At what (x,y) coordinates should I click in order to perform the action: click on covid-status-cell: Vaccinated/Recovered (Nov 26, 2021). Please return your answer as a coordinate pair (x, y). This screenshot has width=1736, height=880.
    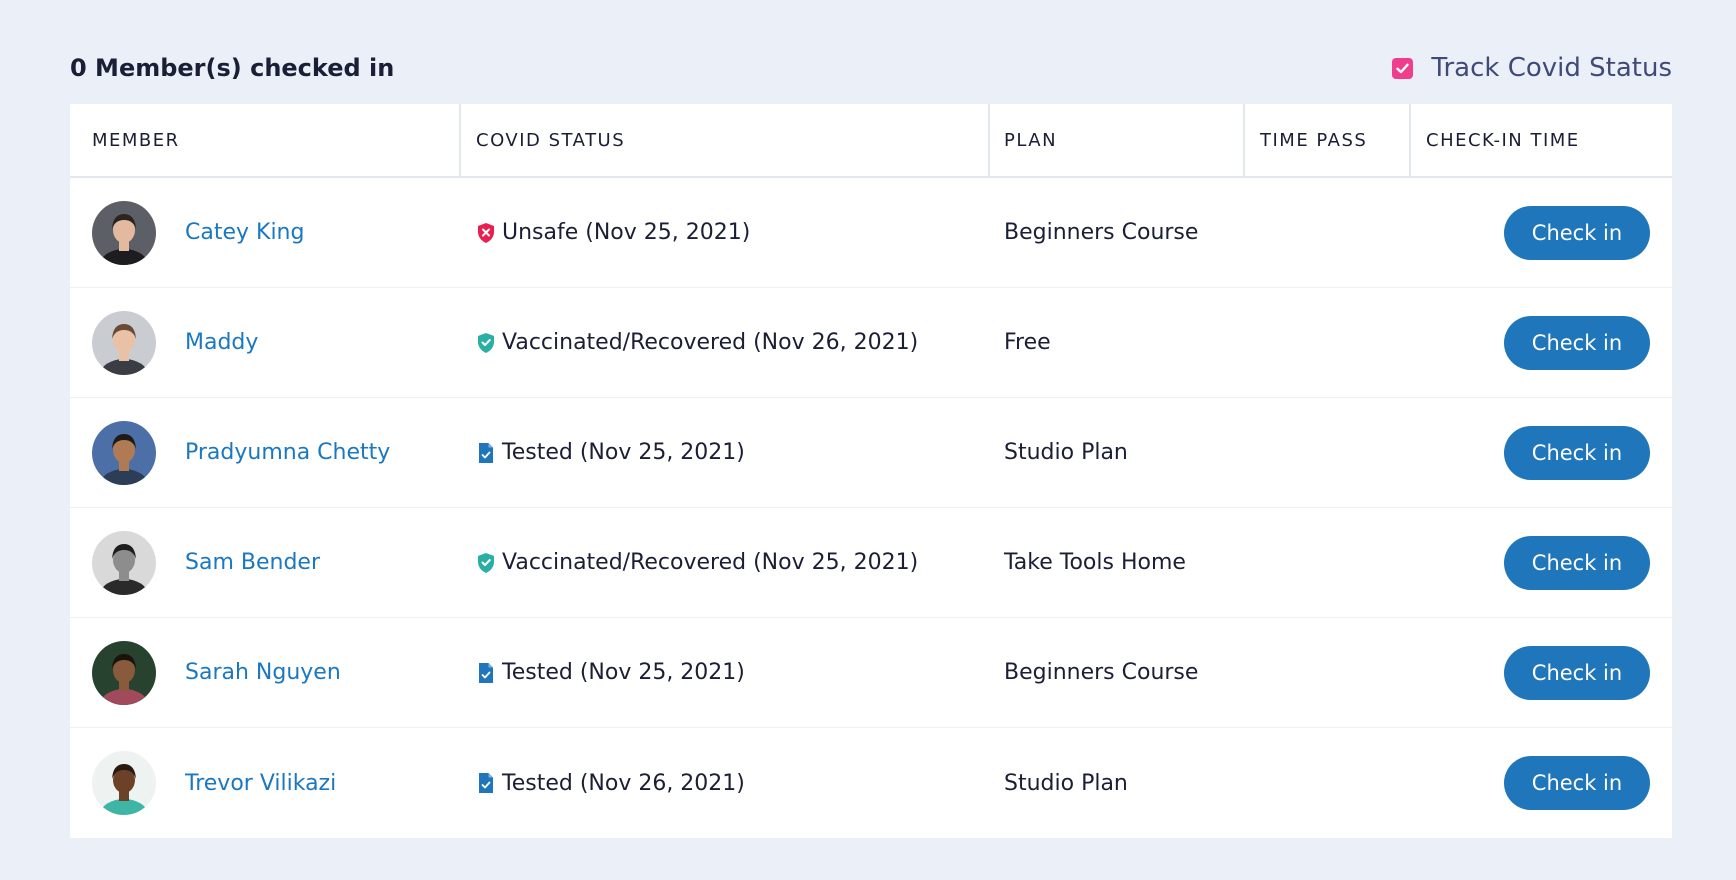
    Looking at the image, I should click on (725, 342).